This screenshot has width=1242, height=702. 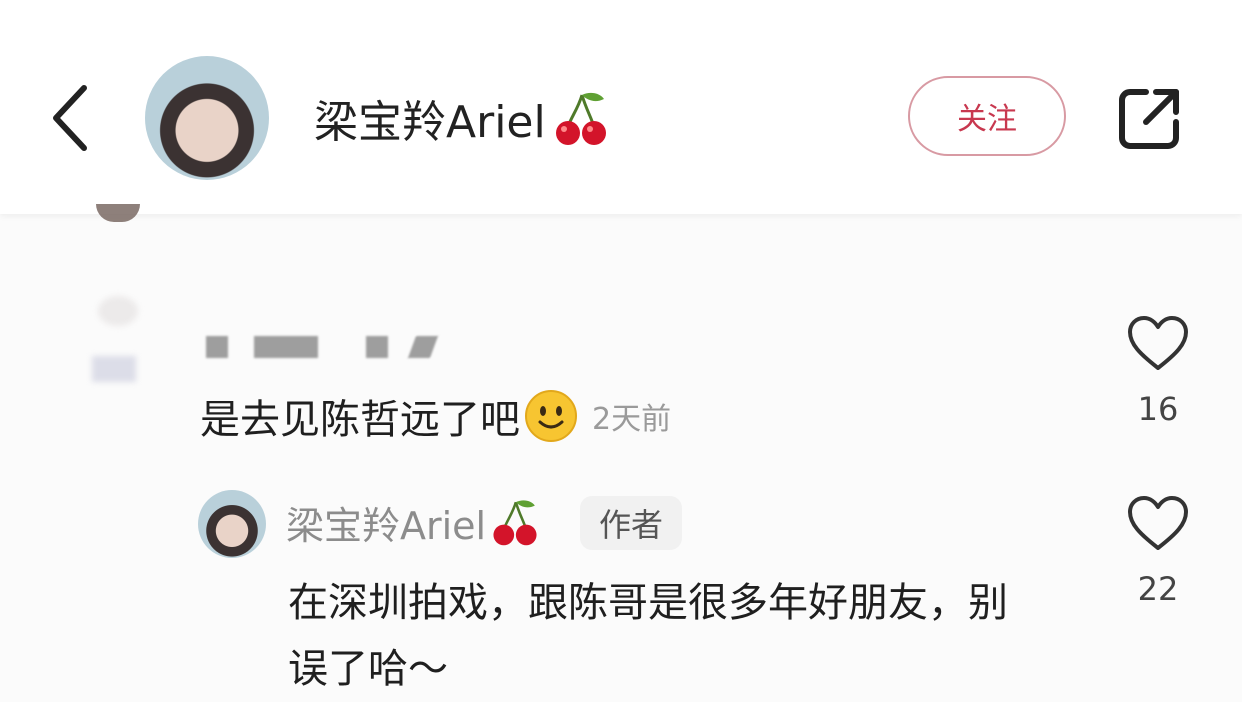 What do you see at coordinates (118, 213) in the screenshot?
I see `previous-comment-edge` at bounding box center [118, 213].